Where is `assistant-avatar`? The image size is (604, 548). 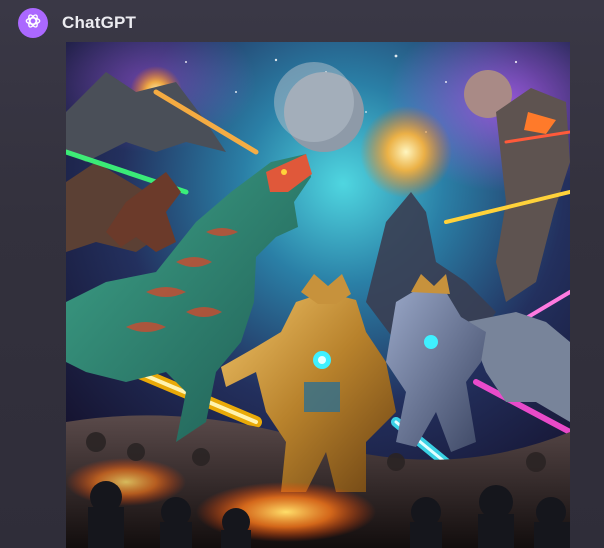 assistant-avatar is located at coordinates (33, 23).